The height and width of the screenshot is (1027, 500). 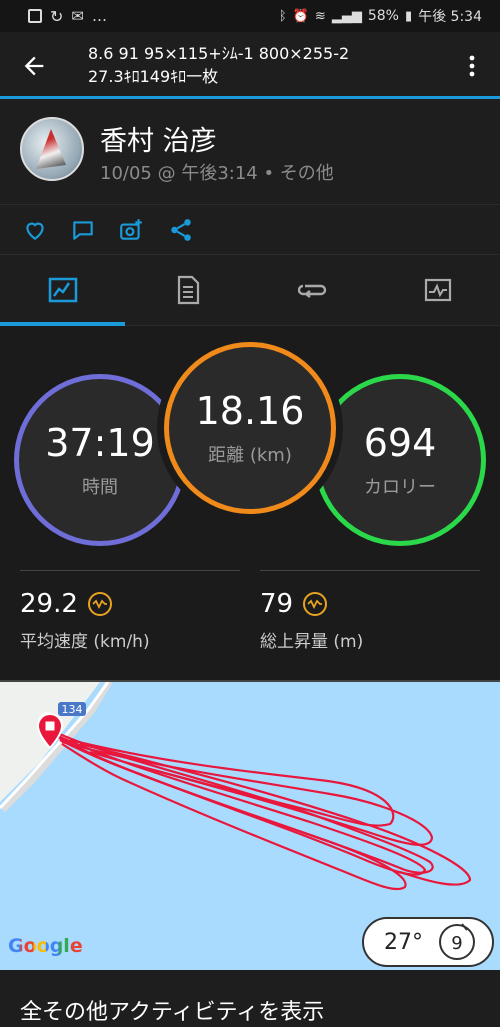 I want to click on back-arrow-icon, so click(x=34, y=66).